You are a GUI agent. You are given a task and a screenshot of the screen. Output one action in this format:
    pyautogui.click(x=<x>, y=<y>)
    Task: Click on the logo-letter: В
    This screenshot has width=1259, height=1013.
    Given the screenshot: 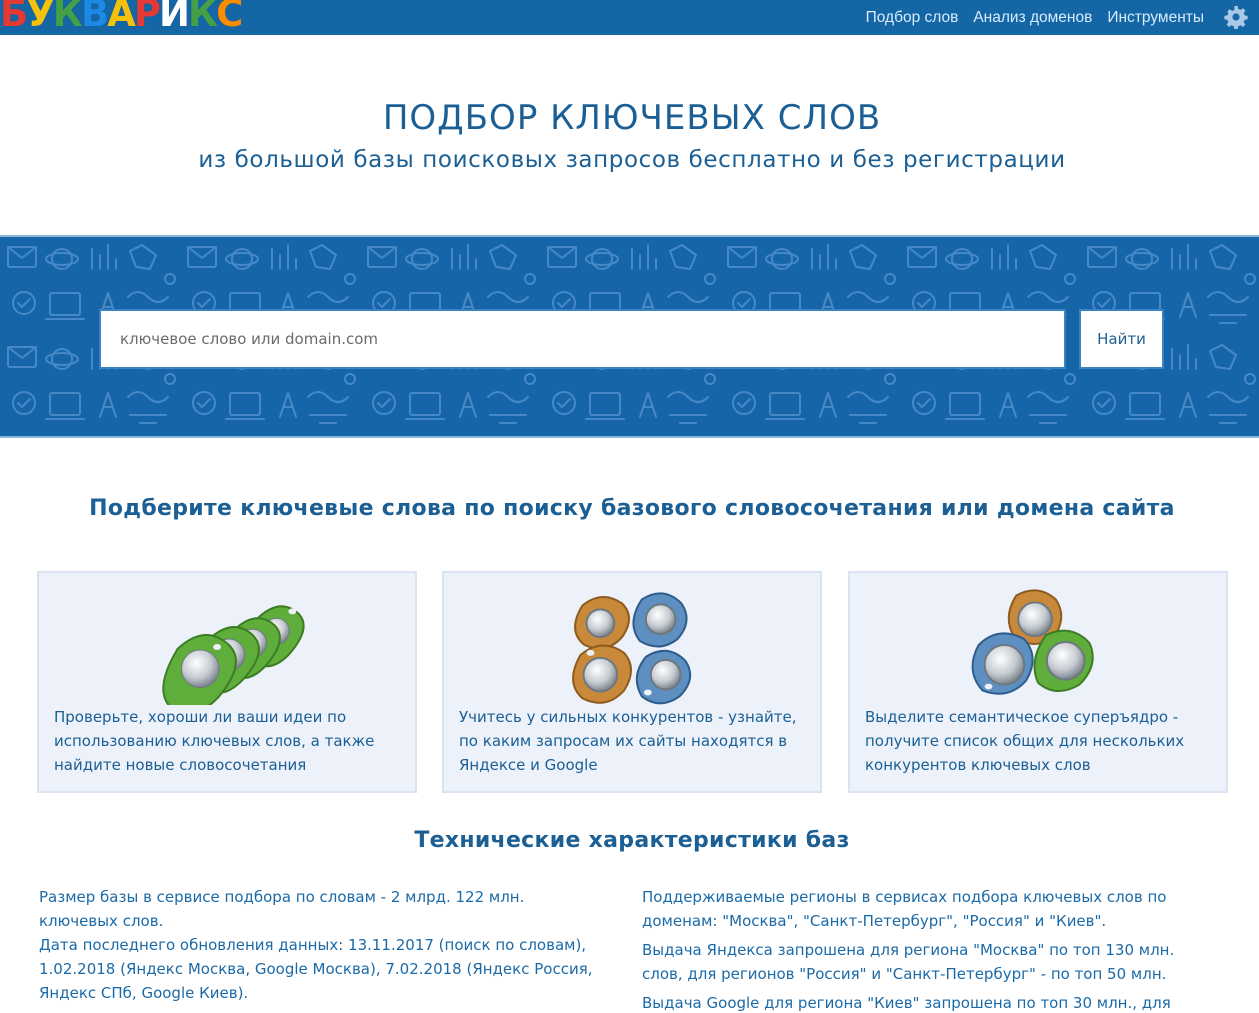 What is the action you would take?
    pyautogui.click(x=94, y=17)
    